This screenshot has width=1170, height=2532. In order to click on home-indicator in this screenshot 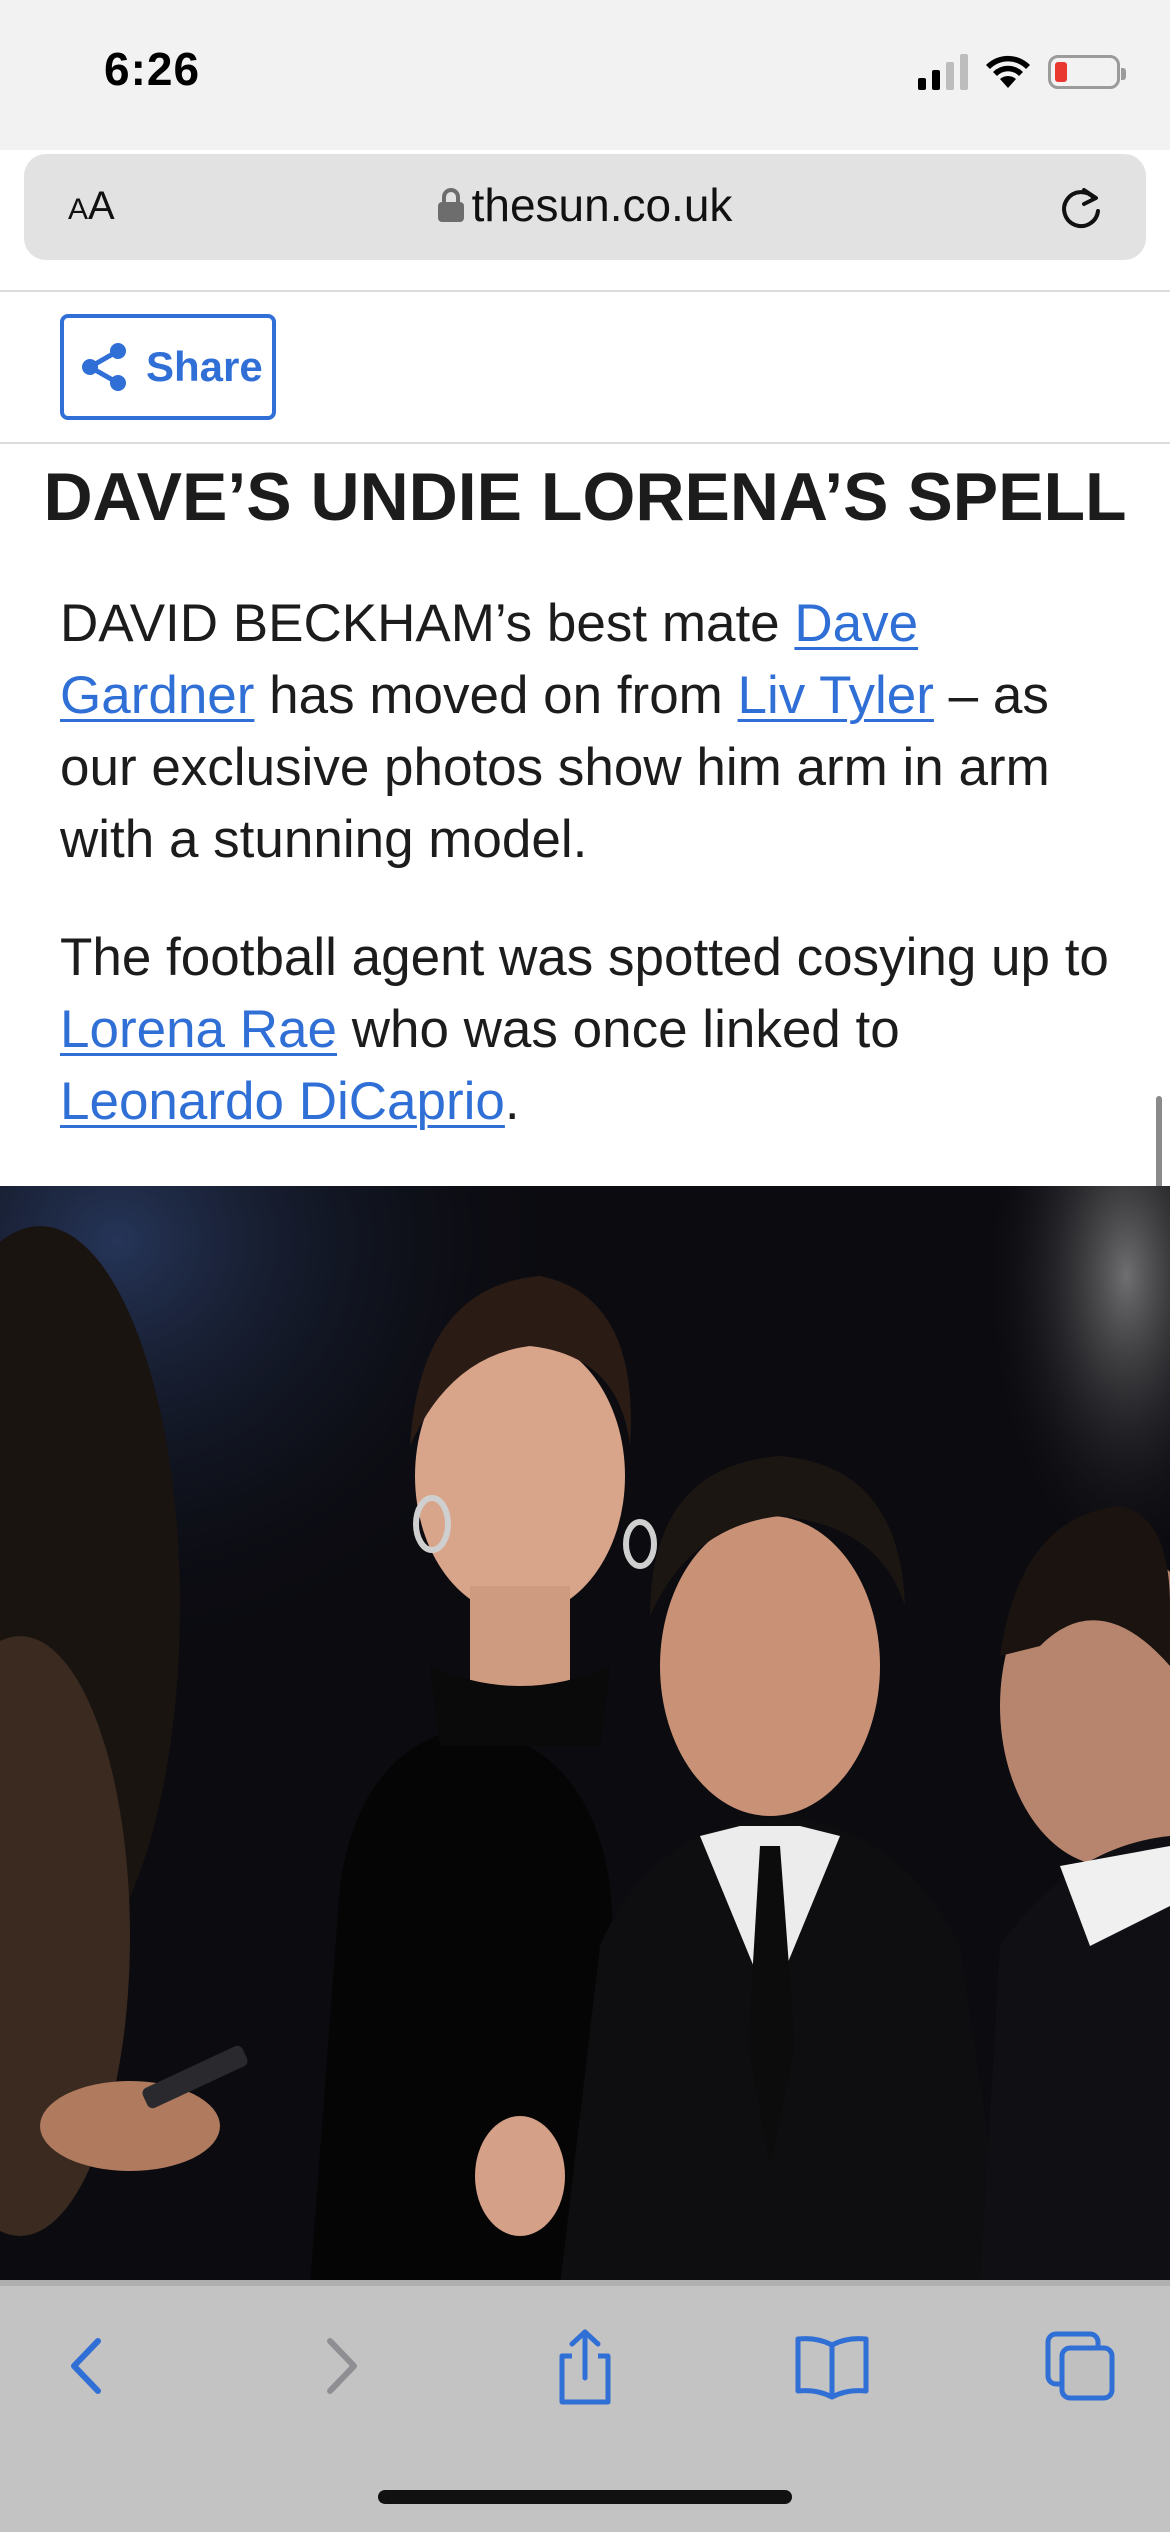, I will do `click(585, 2497)`.